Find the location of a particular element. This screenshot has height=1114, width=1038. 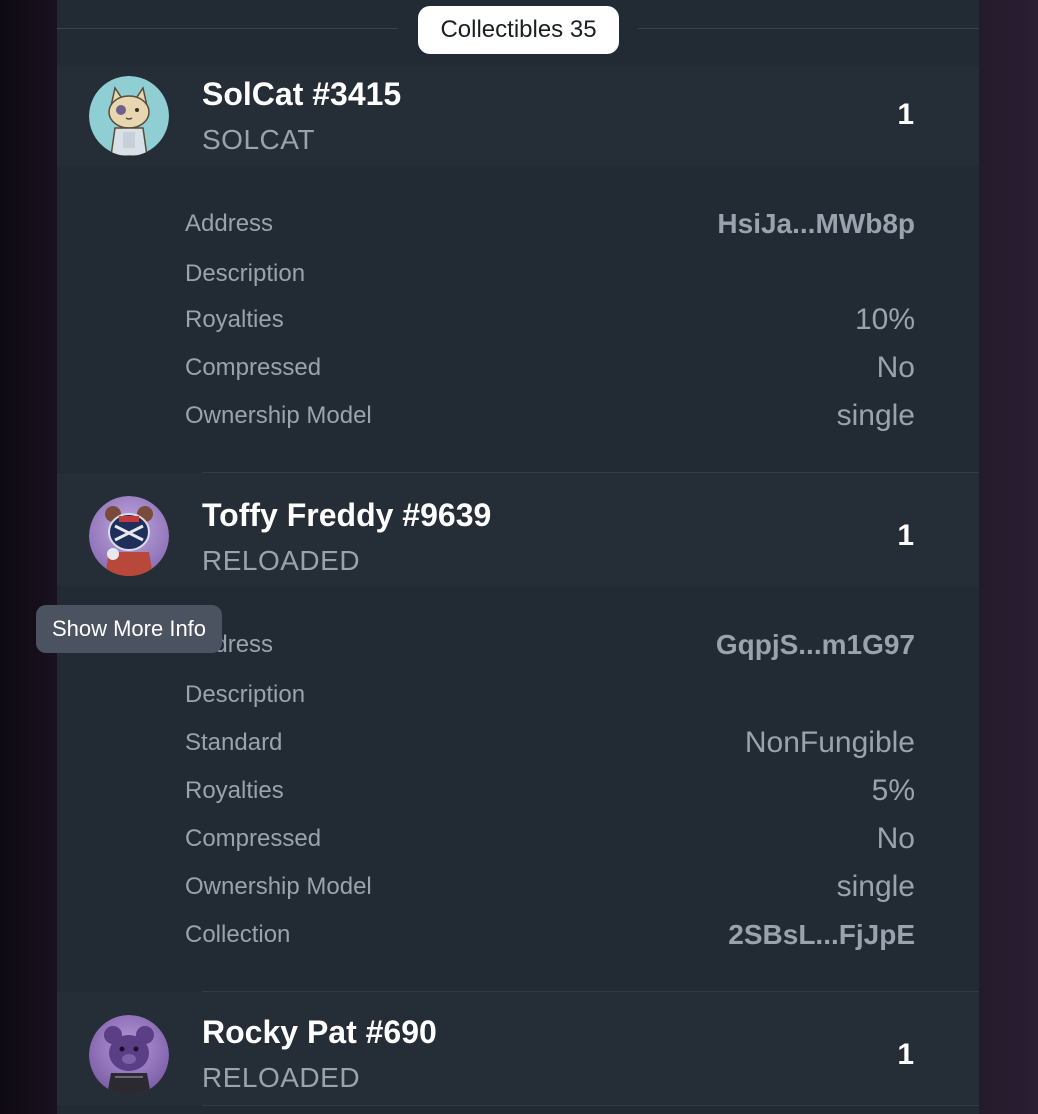

detail-row-standard: Standard NonFungible is located at coordinates (550, 743).